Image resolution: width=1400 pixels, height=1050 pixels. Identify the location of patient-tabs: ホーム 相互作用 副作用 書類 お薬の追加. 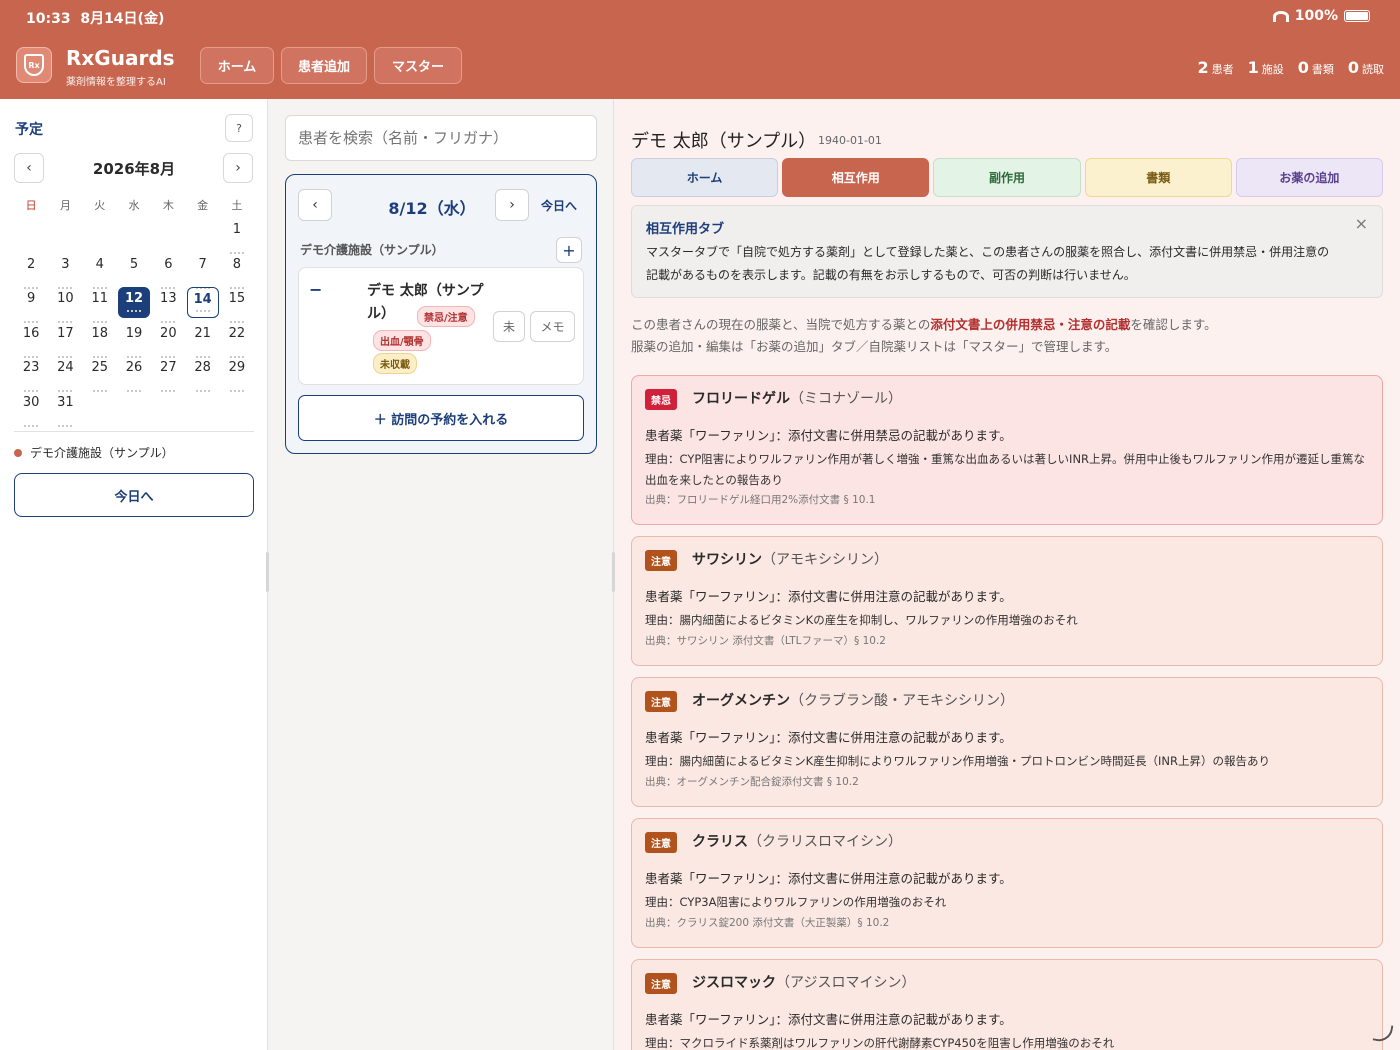
(1007, 177).